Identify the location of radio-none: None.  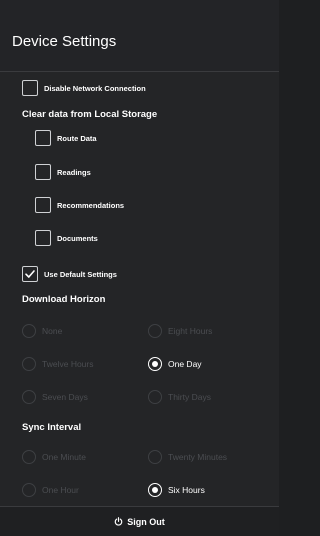
(42, 331).